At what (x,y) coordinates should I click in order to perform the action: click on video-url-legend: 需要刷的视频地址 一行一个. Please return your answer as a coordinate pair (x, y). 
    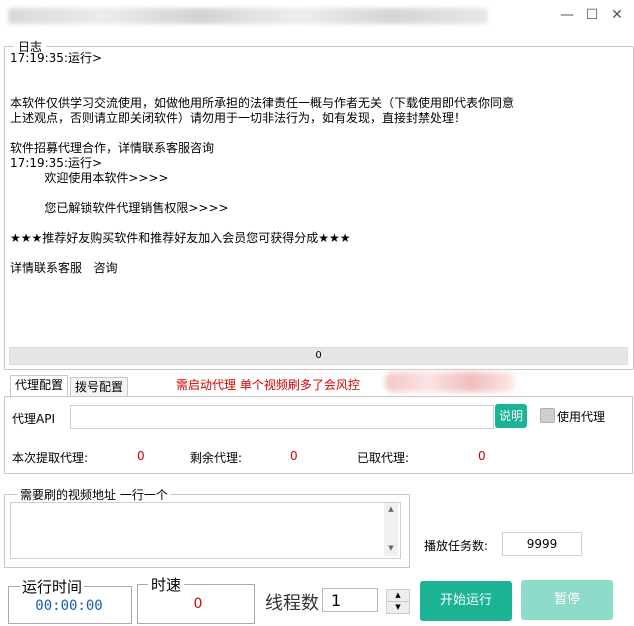
    Looking at the image, I should click on (94, 494).